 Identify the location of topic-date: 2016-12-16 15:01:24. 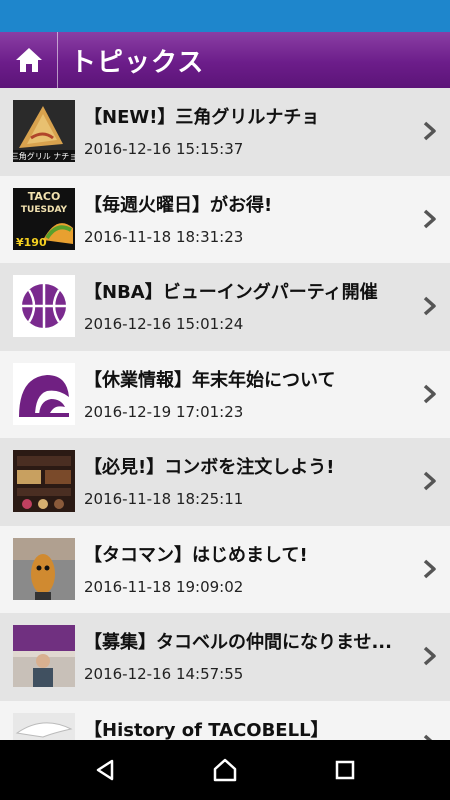
(164, 324).